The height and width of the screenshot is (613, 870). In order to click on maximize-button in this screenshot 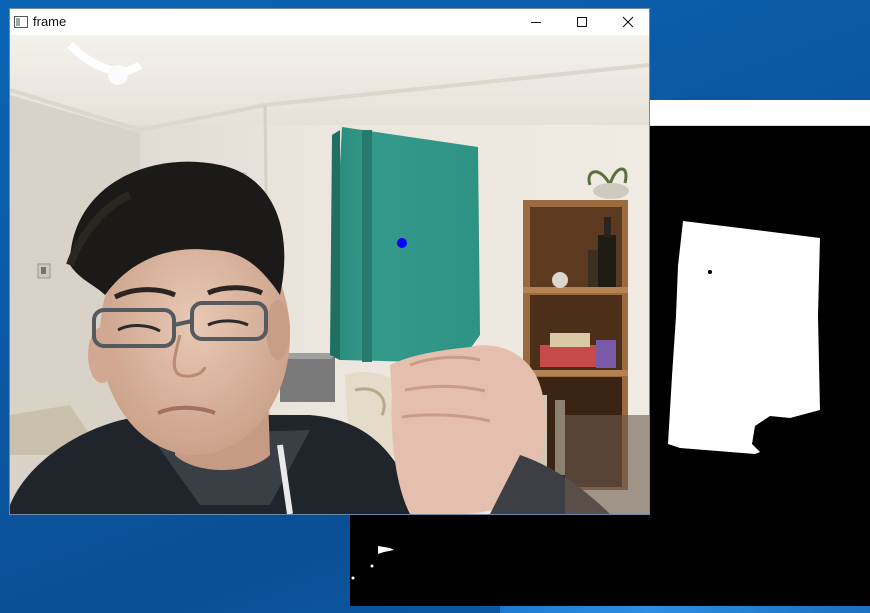, I will do `click(582, 22)`.